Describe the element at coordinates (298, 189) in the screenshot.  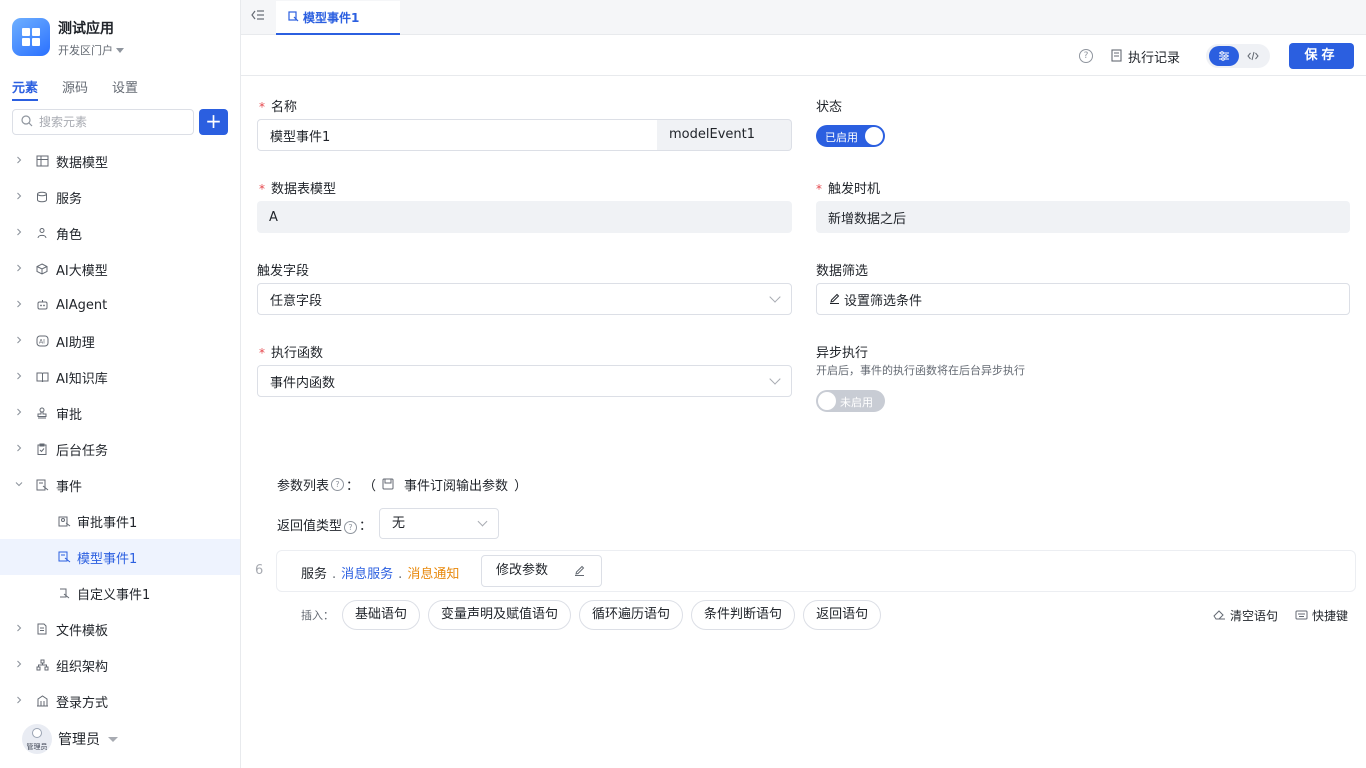
I see `table-model-label: * 数据表模型` at that location.